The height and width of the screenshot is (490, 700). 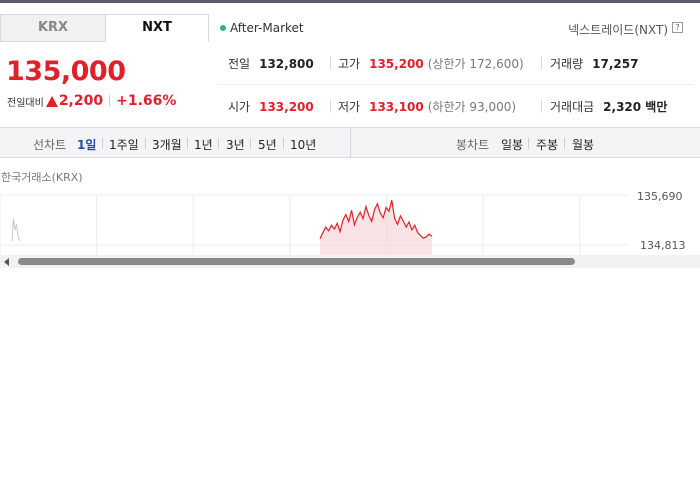 What do you see at coordinates (223, 28) in the screenshot?
I see `status-dot-icon` at bounding box center [223, 28].